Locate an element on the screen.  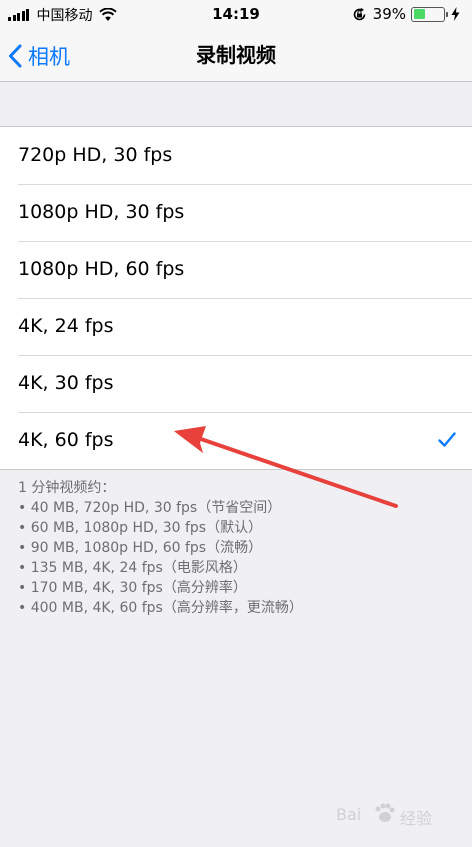
option-label: 720p HD, 30 fps is located at coordinates (95, 155).